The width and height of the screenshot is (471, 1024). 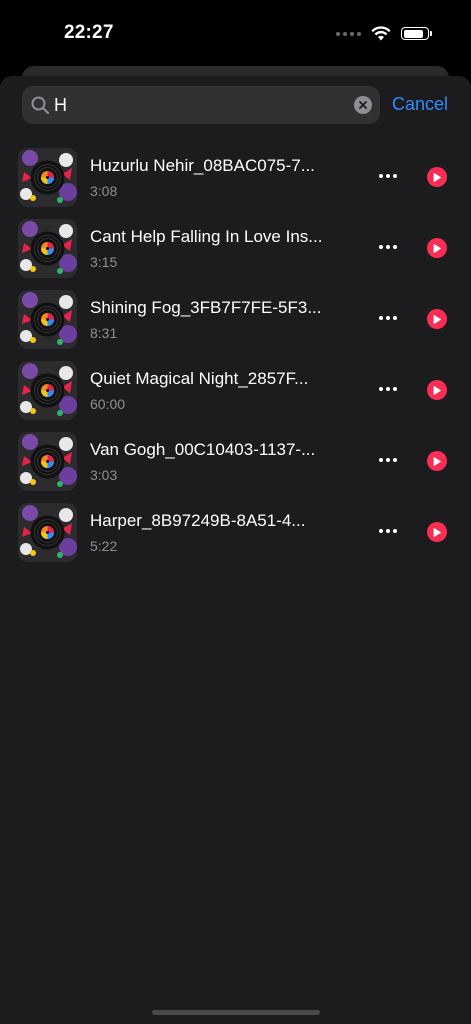 I want to click on track-row: Van Gogh_00C10403-1137-... 3:03, so click(x=235, y=467).